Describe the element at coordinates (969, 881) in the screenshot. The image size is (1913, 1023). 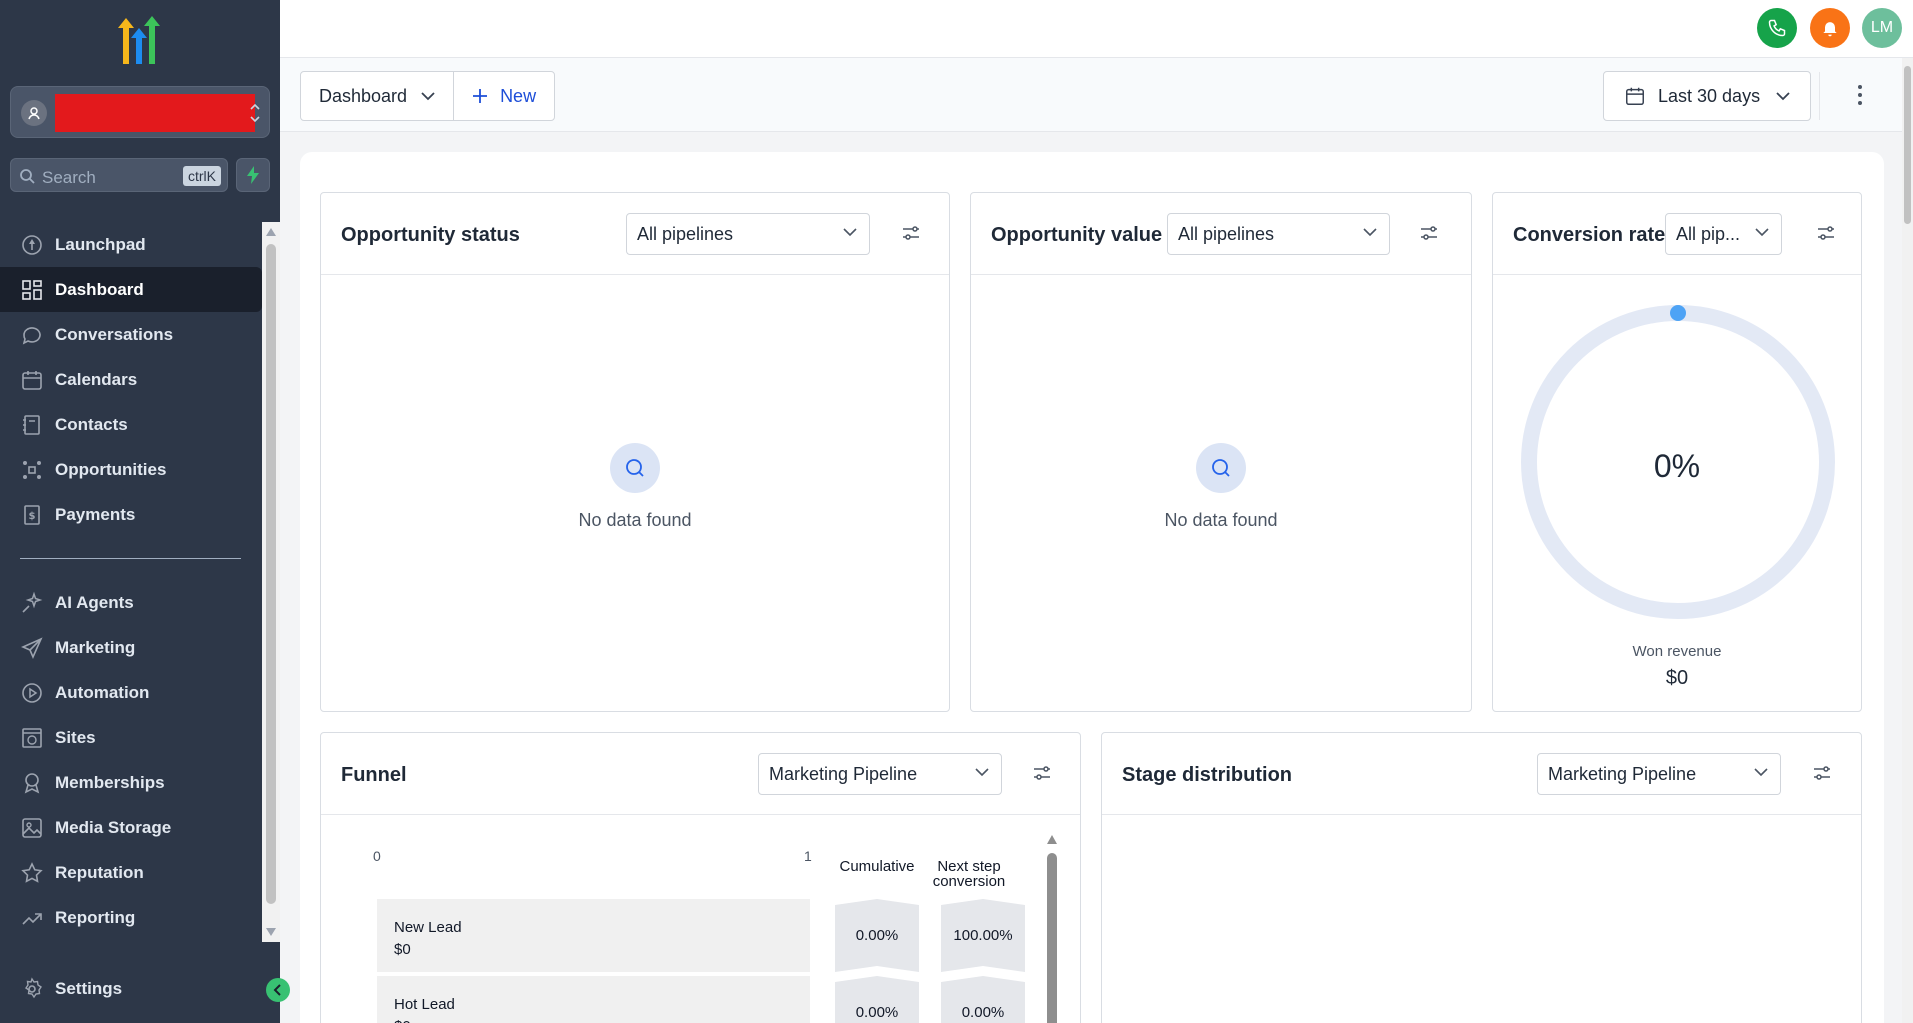
I see `next-step-header-line2: conversion` at that location.